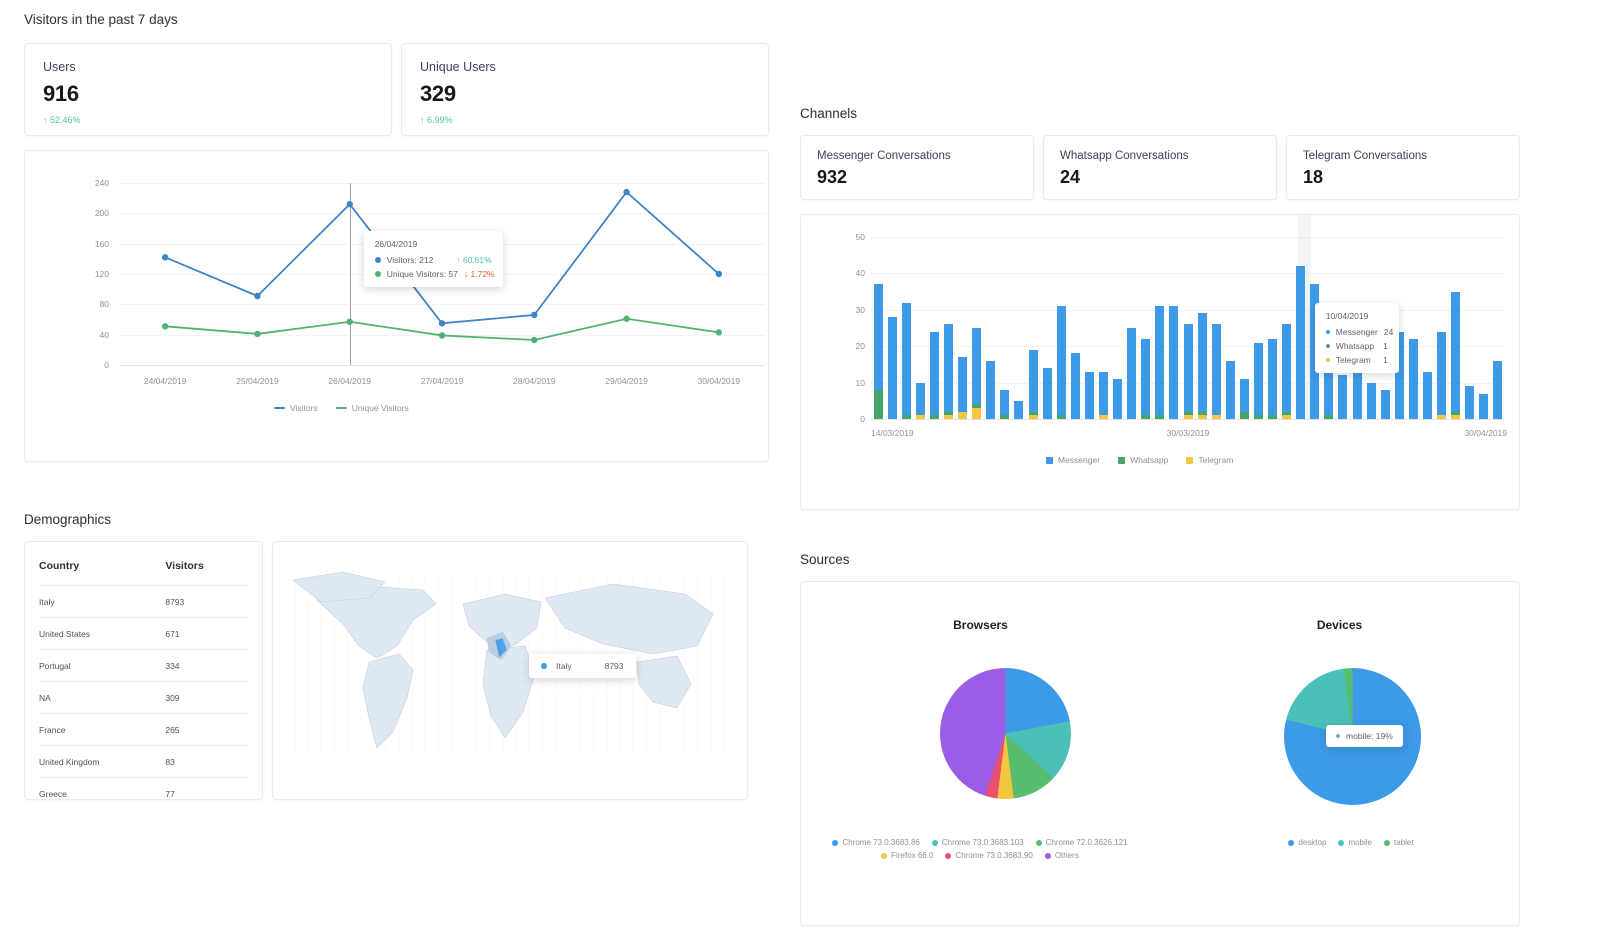 The height and width of the screenshot is (952, 1600). Describe the element at coordinates (1388, 332) in the screenshot. I see `tooltip-value: 24` at that location.